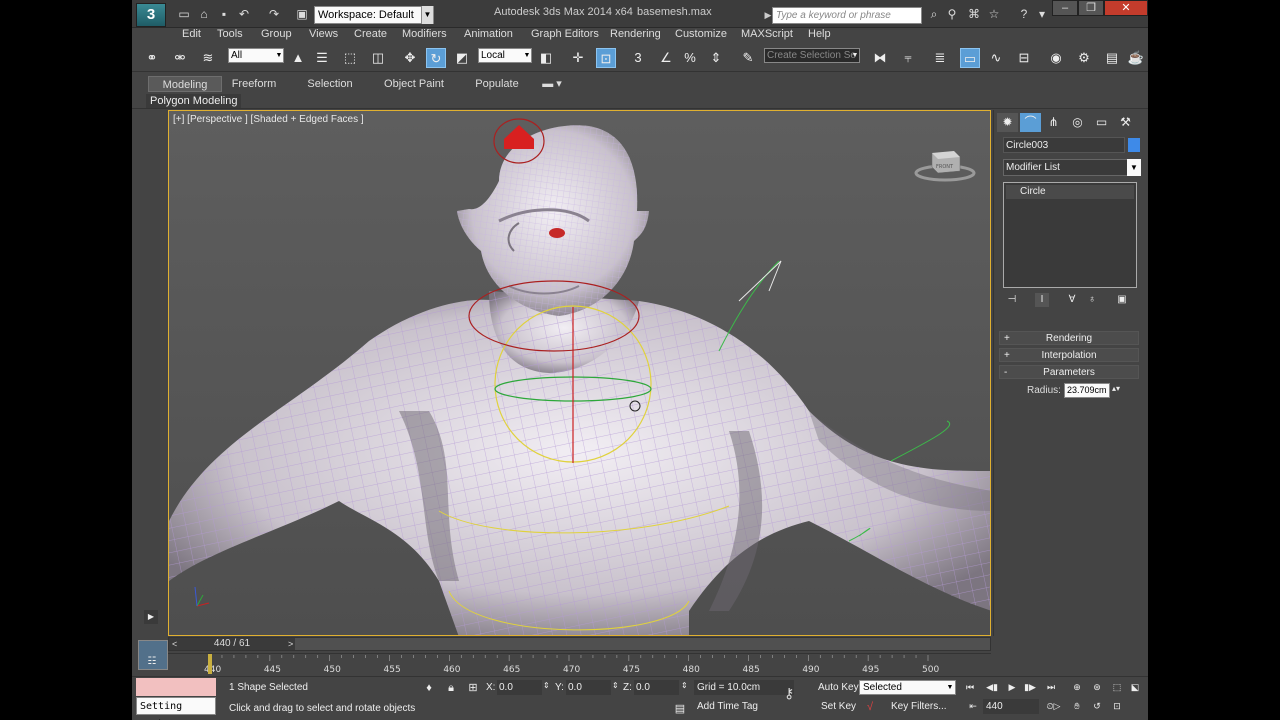  What do you see at coordinates (1077, 122) in the screenshot?
I see `motion-tab-icon: ◎` at bounding box center [1077, 122].